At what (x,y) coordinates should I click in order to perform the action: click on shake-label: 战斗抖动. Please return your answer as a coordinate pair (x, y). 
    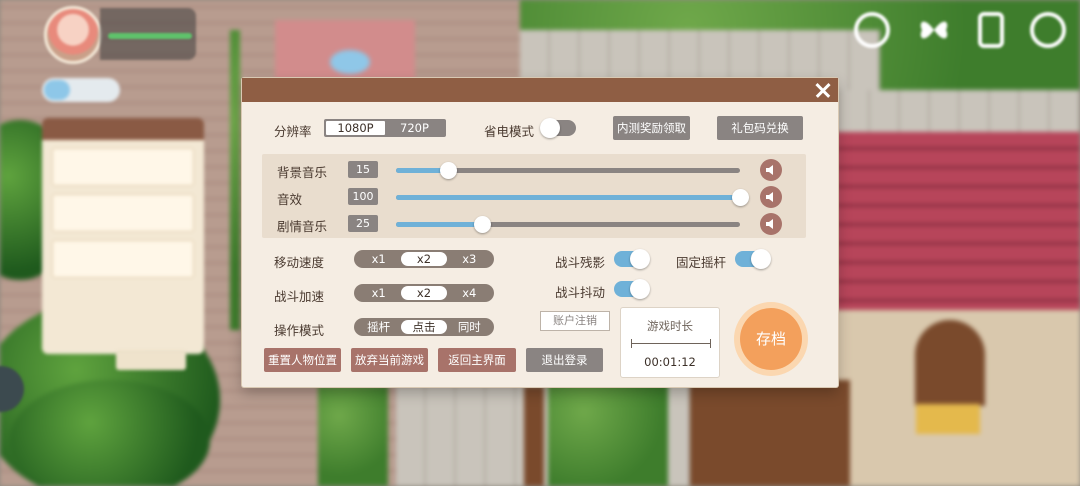
    Looking at the image, I should click on (580, 292).